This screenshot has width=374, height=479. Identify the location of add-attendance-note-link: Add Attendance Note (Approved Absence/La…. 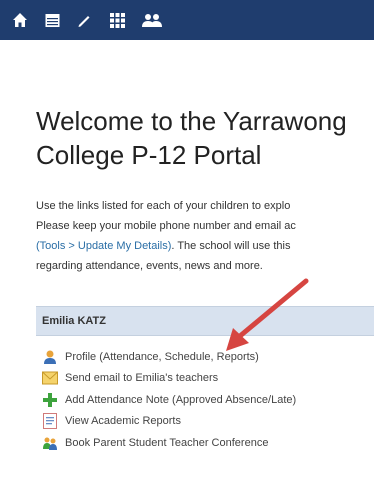
(205, 400).